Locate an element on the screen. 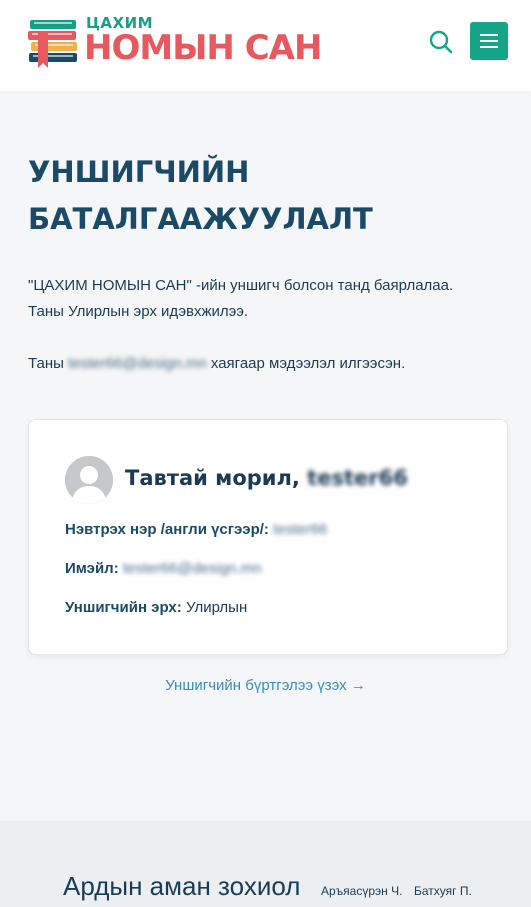 The image size is (531, 907). email-label: Имэйл: is located at coordinates (92, 568).